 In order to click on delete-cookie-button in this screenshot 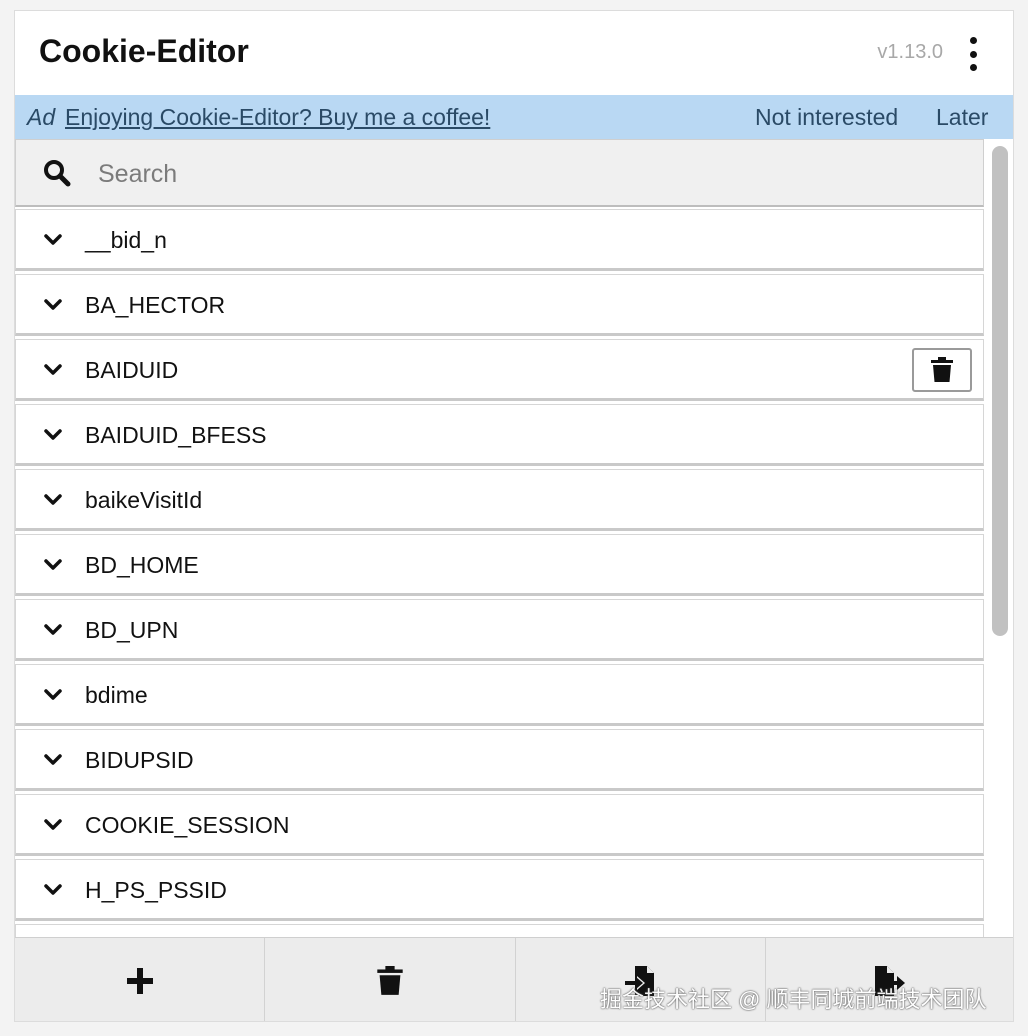, I will do `click(942, 370)`.